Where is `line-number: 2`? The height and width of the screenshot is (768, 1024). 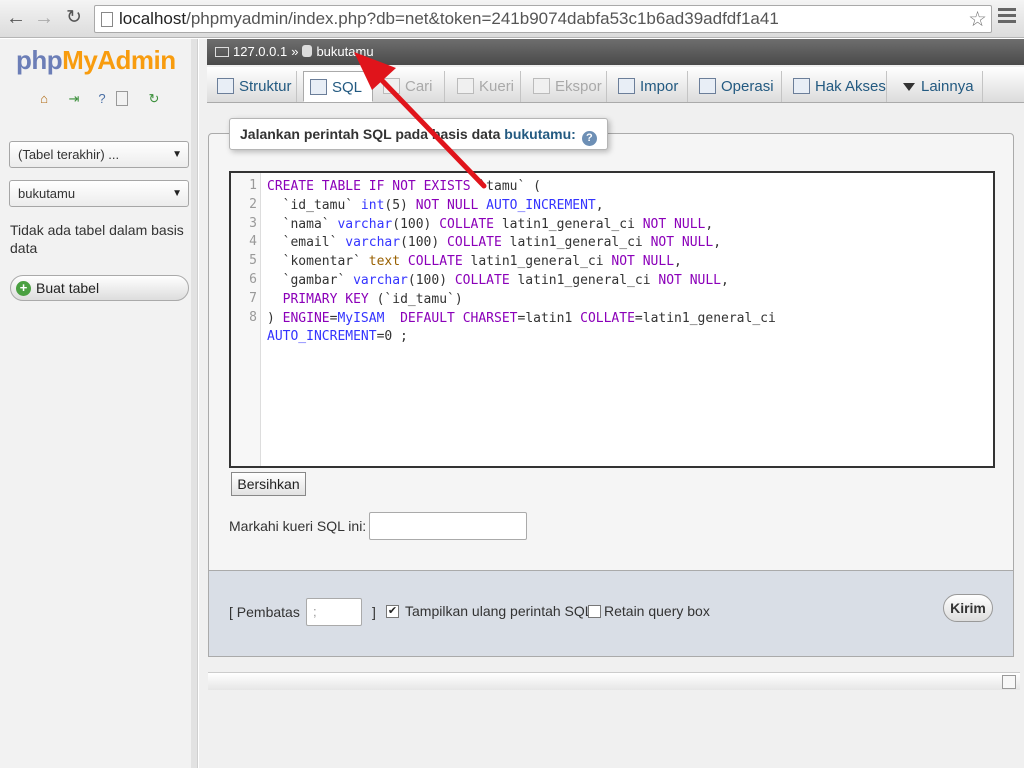
line-number: 2 is located at coordinates (253, 204).